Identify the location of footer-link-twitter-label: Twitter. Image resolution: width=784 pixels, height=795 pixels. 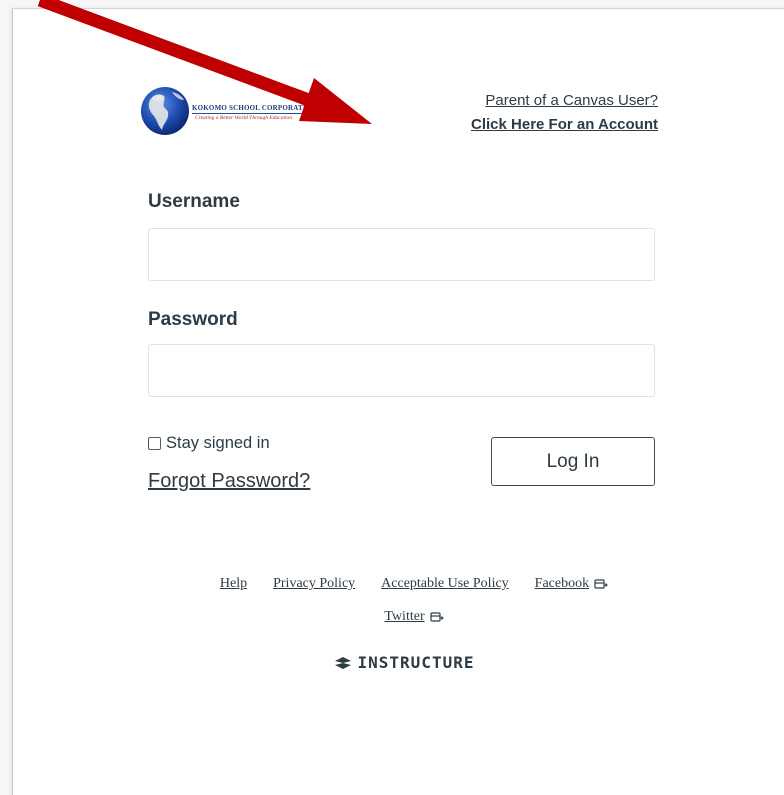
(404, 616).